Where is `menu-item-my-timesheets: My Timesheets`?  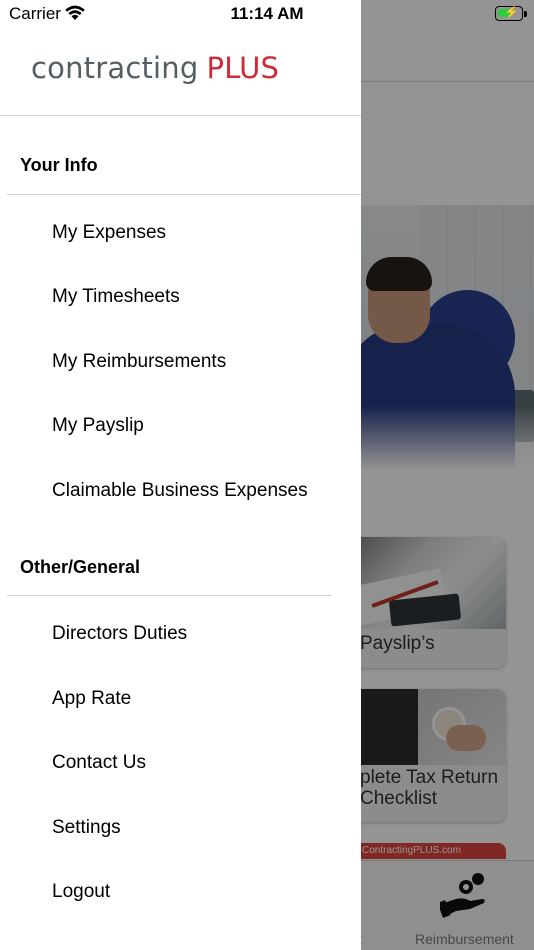
menu-item-my-timesheets: My Timesheets is located at coordinates (116, 297).